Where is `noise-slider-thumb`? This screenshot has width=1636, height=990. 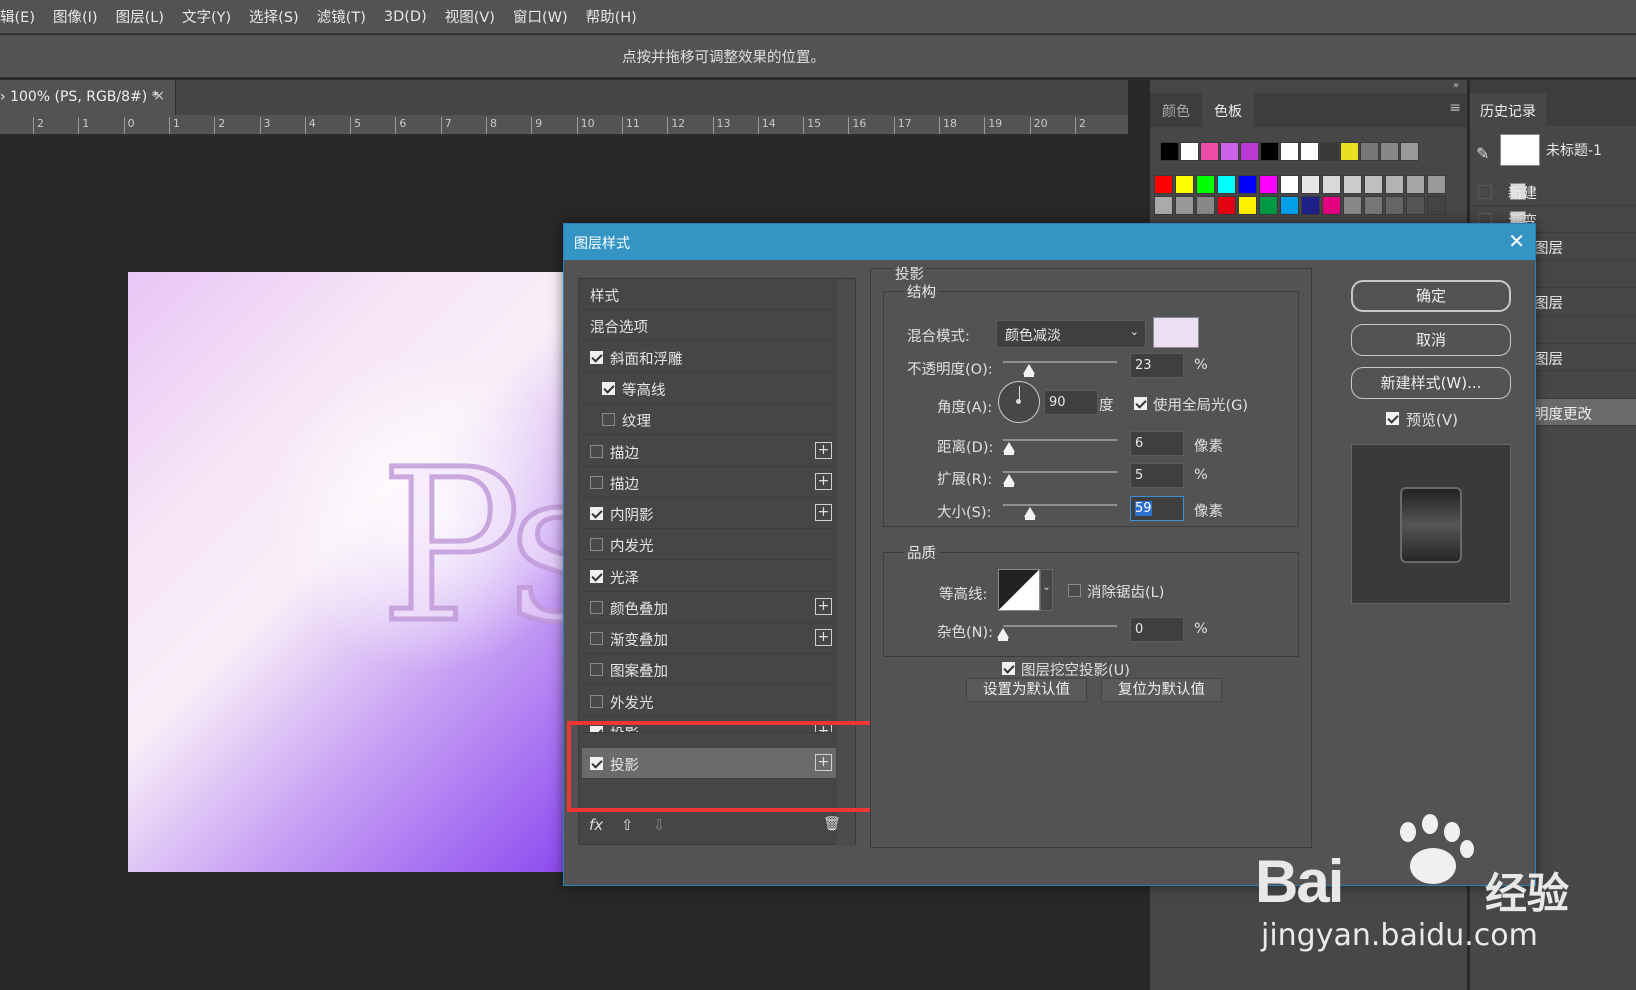
noise-slider-thumb is located at coordinates (1003, 634).